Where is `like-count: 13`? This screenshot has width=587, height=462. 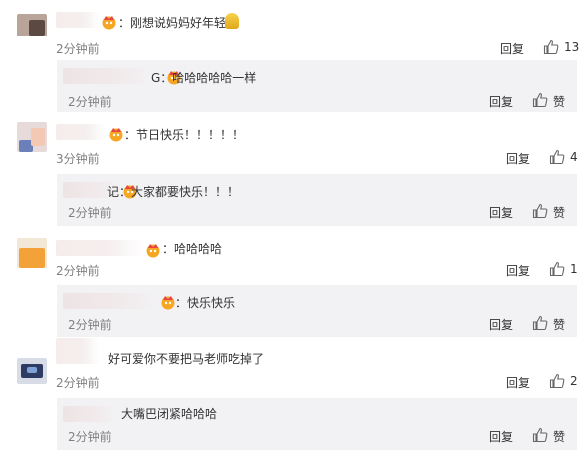 like-count: 13 is located at coordinates (572, 47).